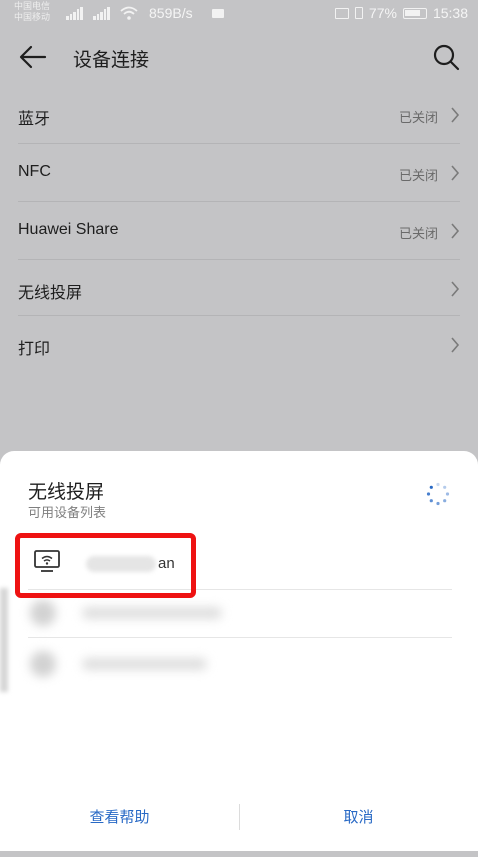 The width and height of the screenshot is (478, 857). Describe the element at coordinates (111, 60) in the screenshot. I see `page-title: 设备连接` at that location.